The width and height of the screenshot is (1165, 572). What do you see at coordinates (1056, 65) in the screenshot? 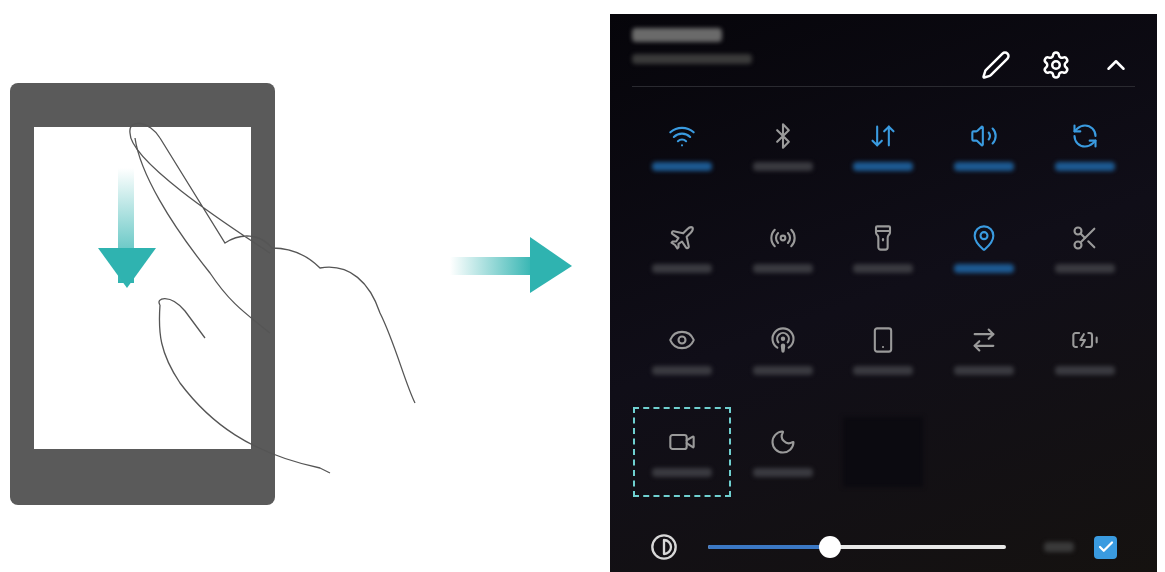
I see `settings-icon` at bounding box center [1056, 65].